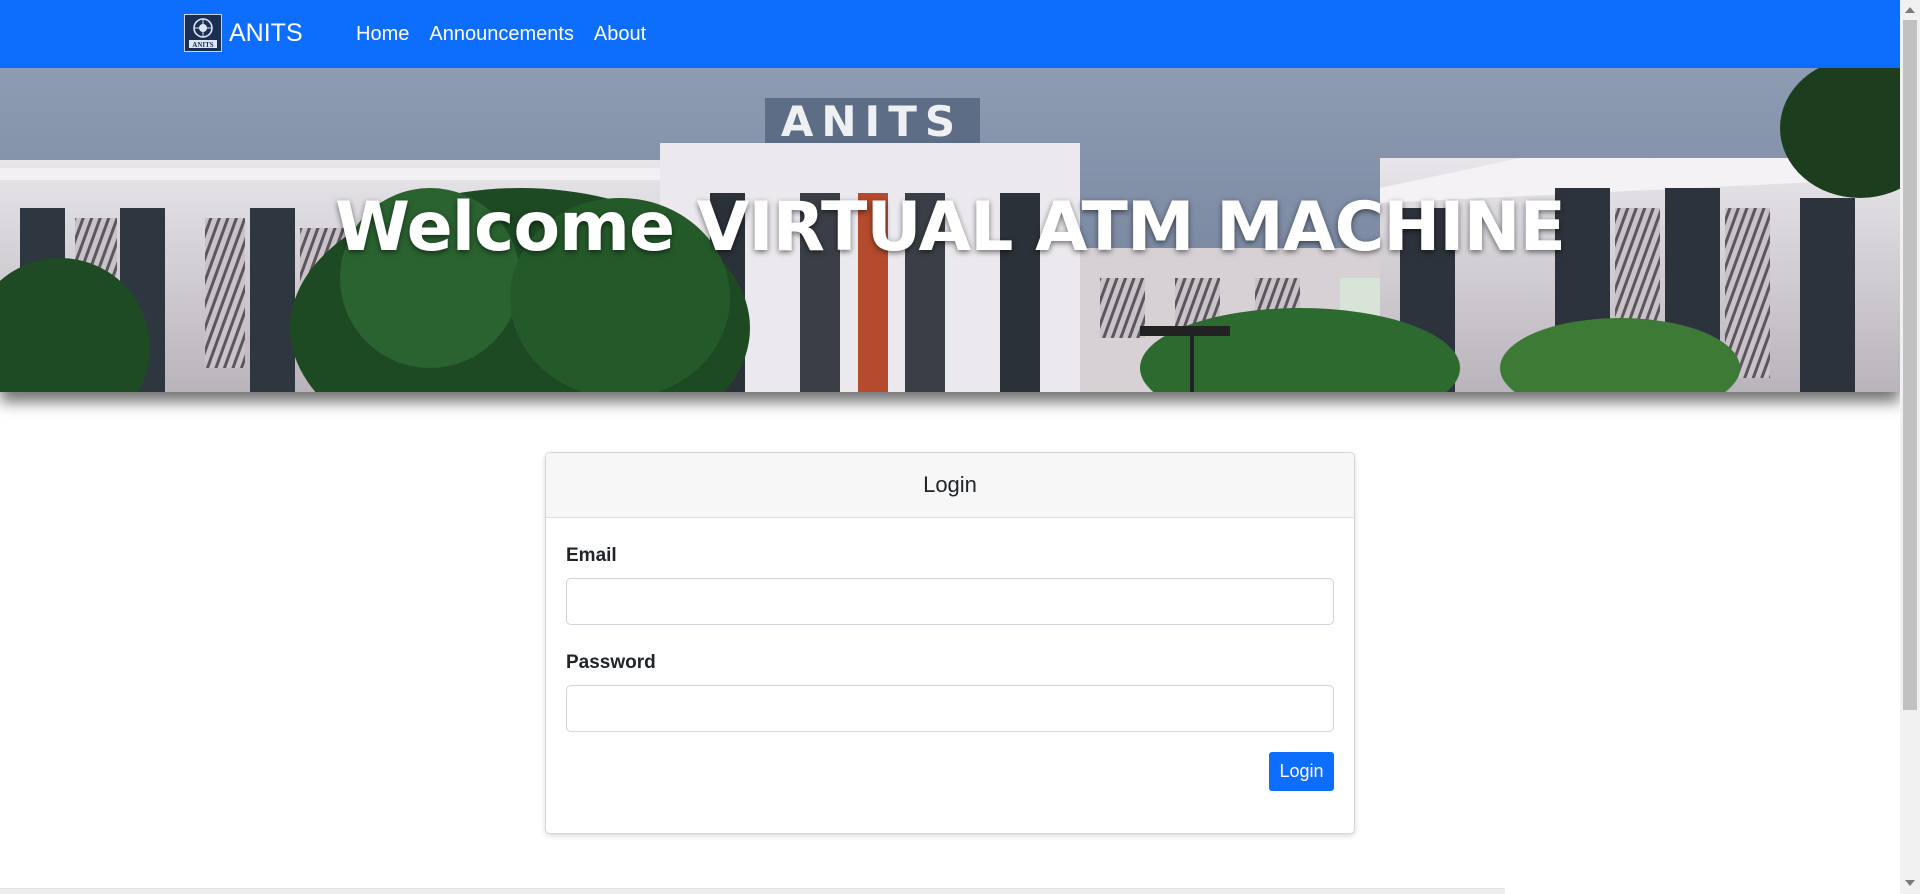 Image resolution: width=1920 pixels, height=894 pixels. I want to click on password-label: Password, so click(611, 662).